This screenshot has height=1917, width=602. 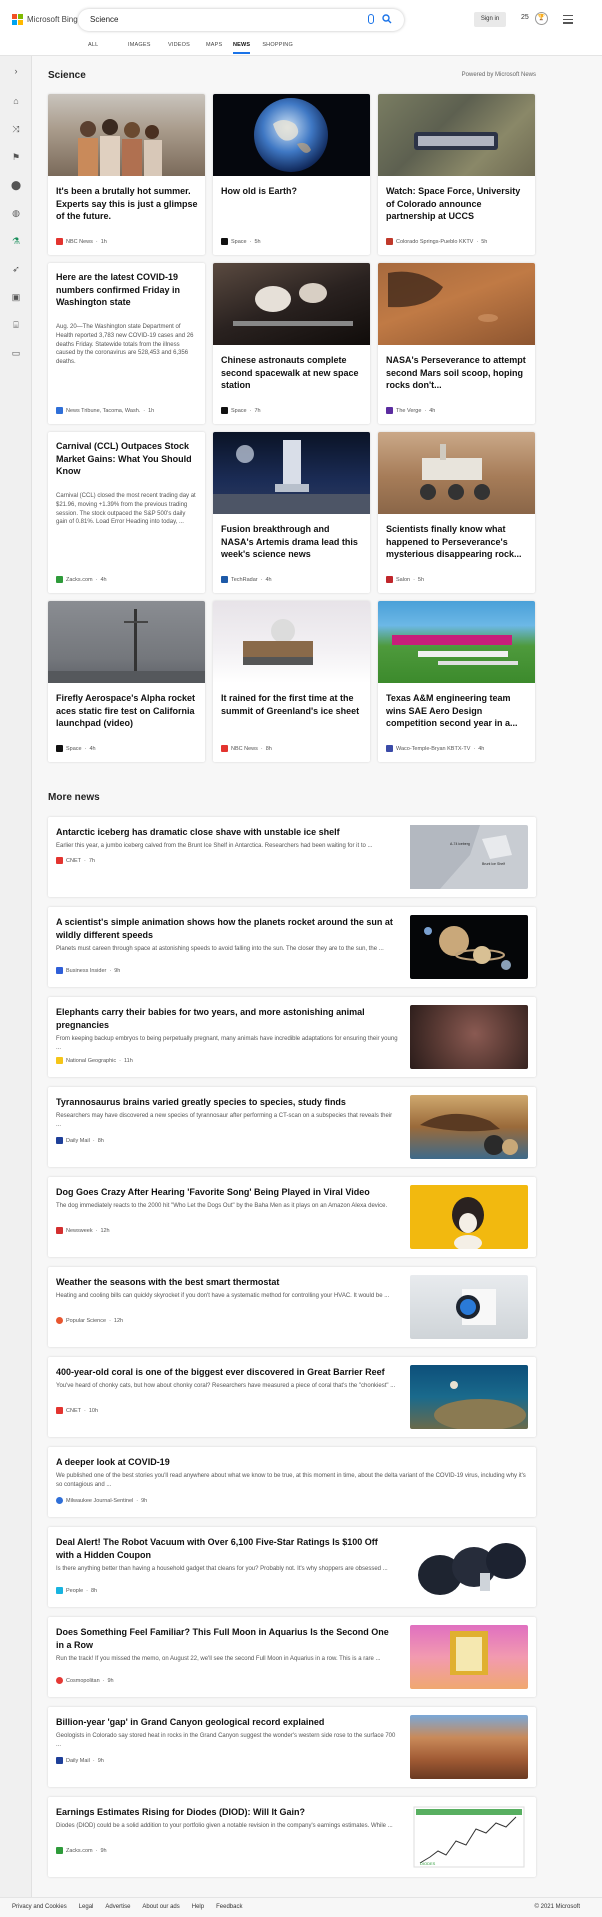 What do you see at coordinates (75, 860) in the screenshot?
I see `news-source: CNET · 7h` at bounding box center [75, 860].